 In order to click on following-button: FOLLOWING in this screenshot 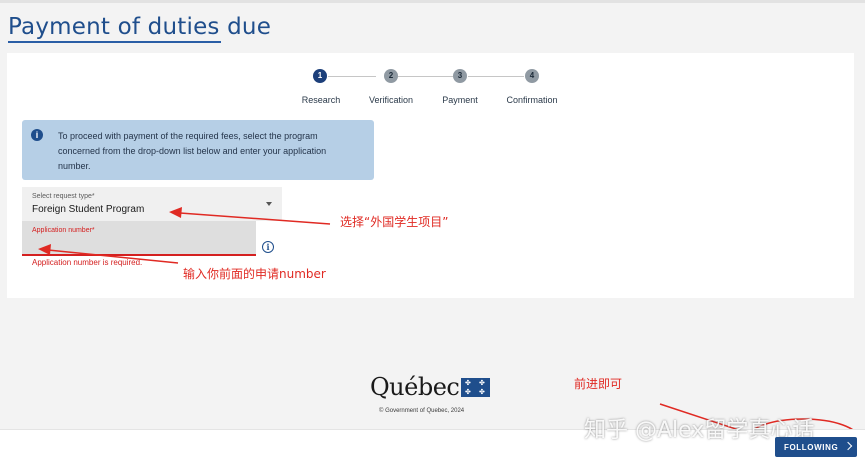, I will do `click(816, 447)`.